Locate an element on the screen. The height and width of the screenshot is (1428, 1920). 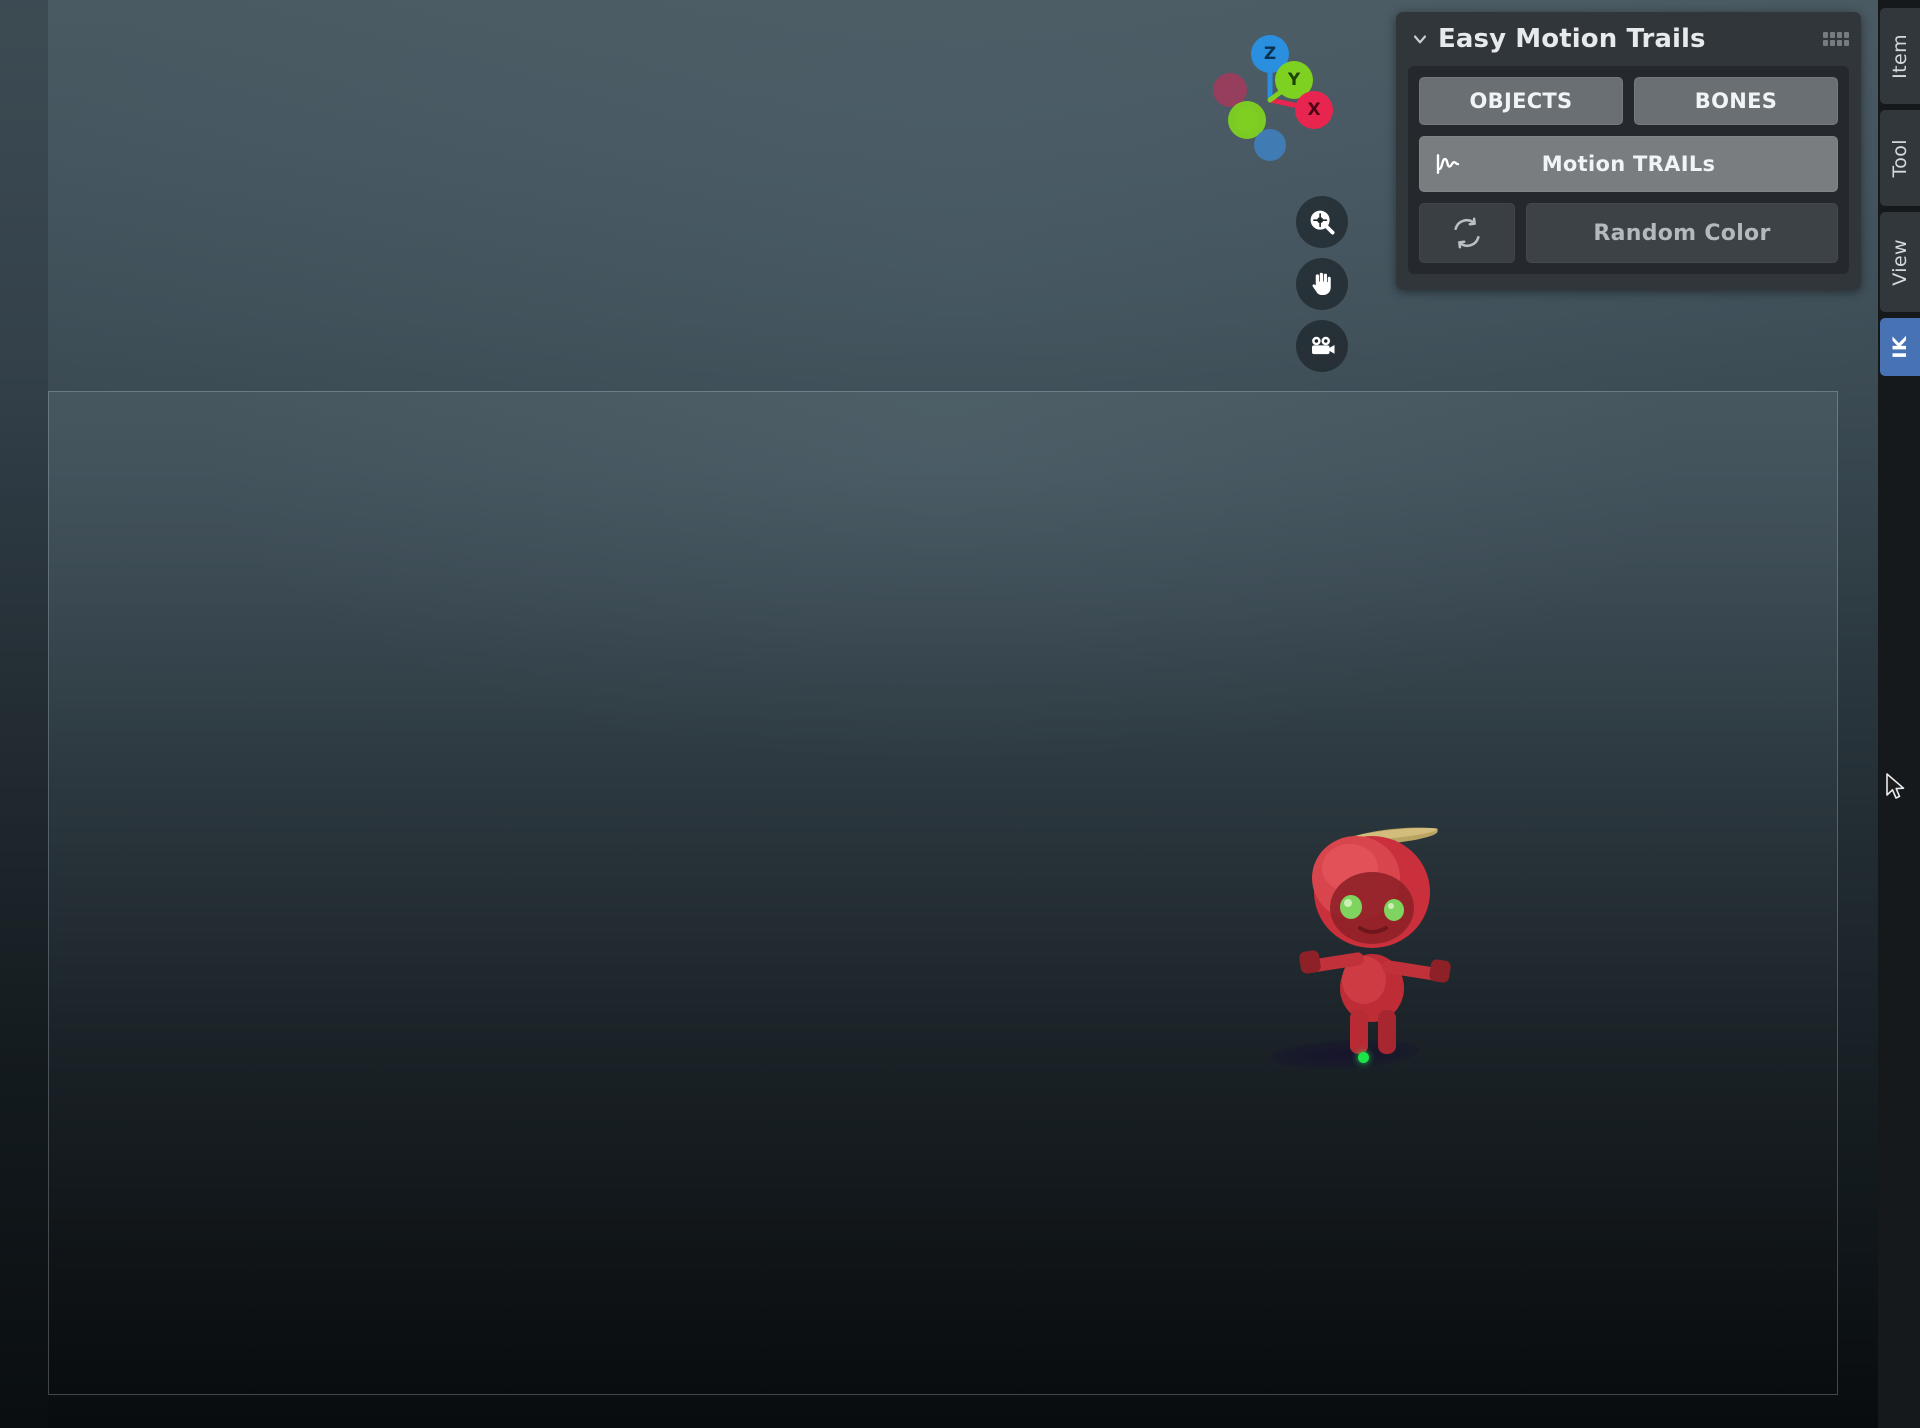
drag-grip-icon is located at coordinates (1836, 39).